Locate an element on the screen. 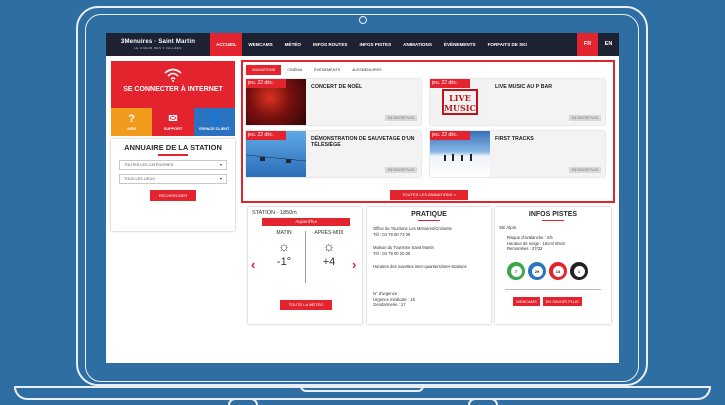 This screenshot has height=405, width=725. lifts-open: Remontées : 27/32 is located at coordinates (525, 249).